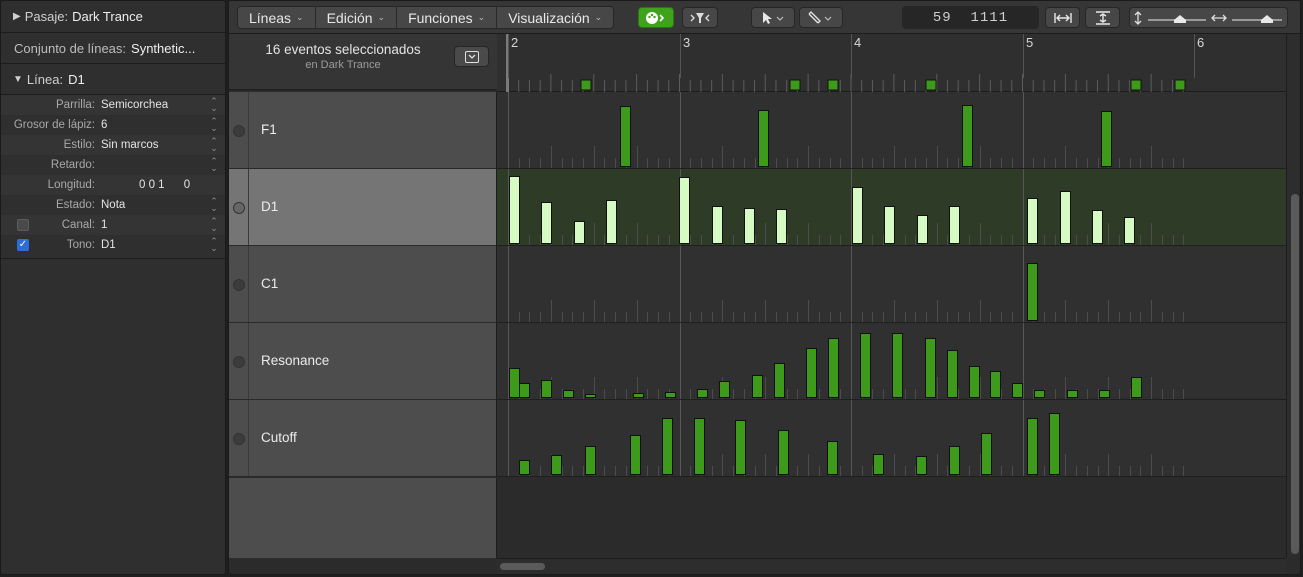 Image resolution: width=1303 pixels, height=577 pixels. I want to click on menu-view: Visualización ⌄, so click(555, 17).